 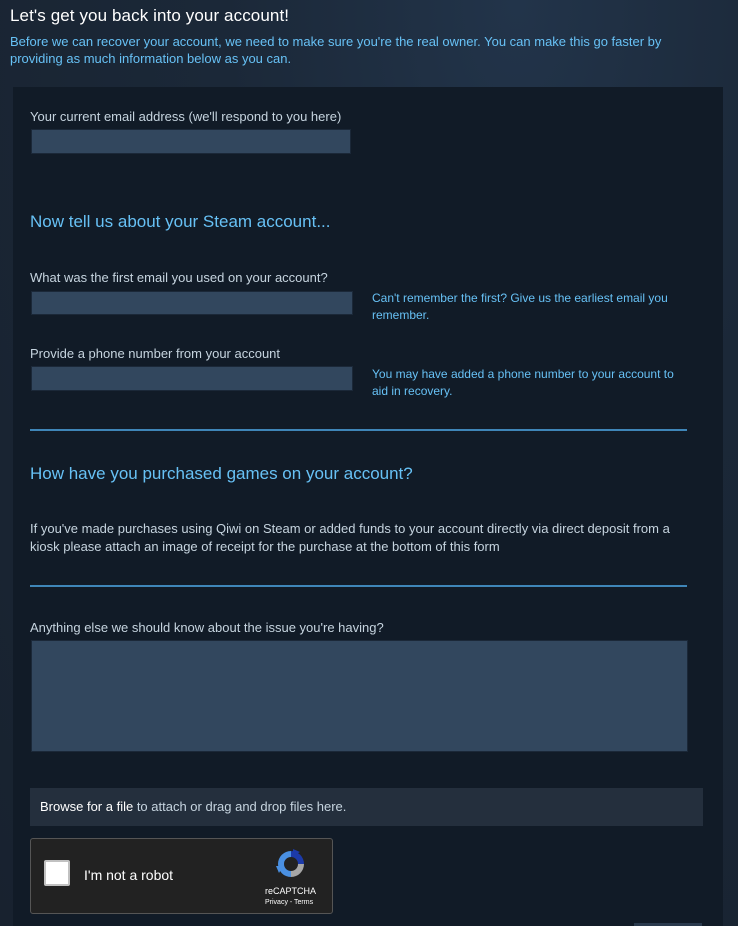 What do you see at coordinates (192, 378) in the screenshot?
I see `phone-input` at bounding box center [192, 378].